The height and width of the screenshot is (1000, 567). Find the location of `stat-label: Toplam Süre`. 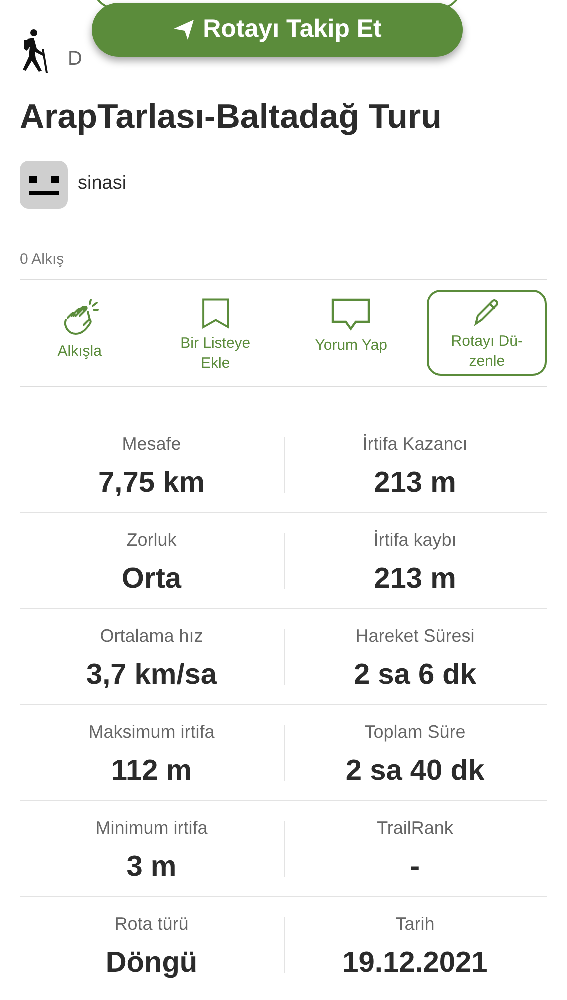

stat-label: Toplam Süre is located at coordinates (415, 732).